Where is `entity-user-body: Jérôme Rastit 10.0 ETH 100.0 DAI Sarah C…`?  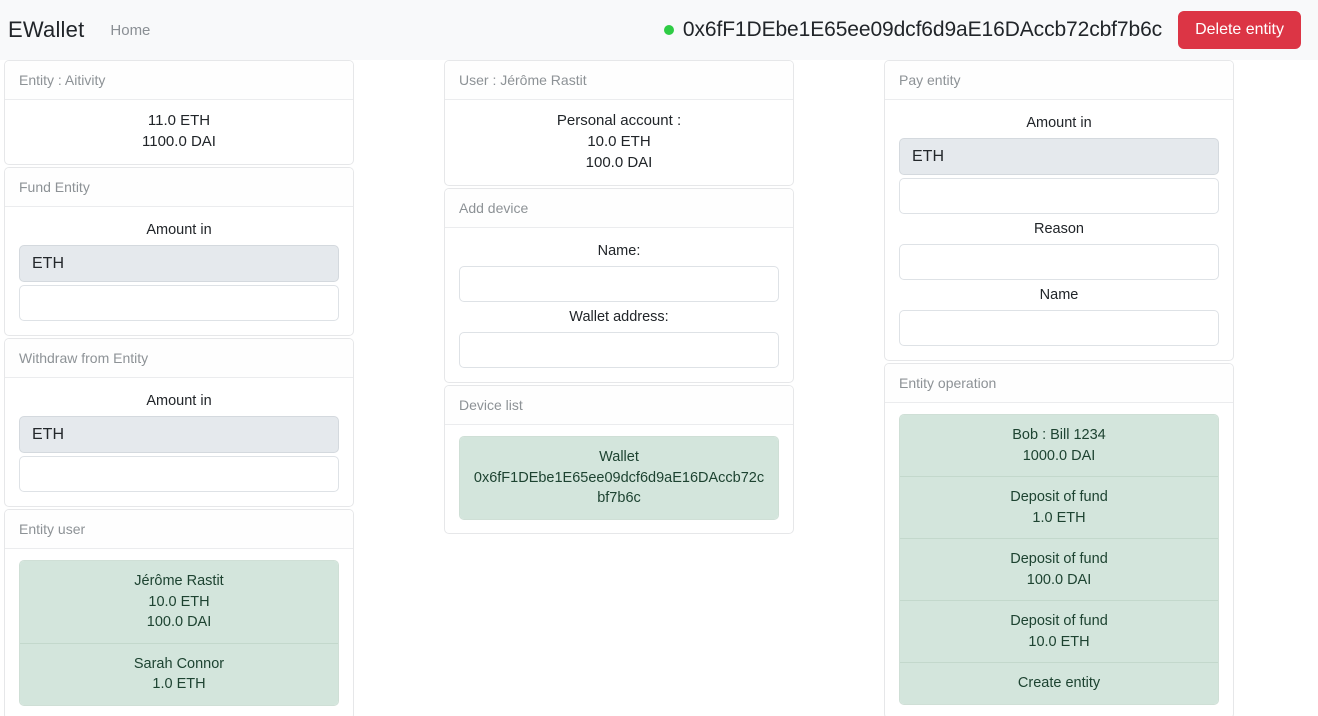 entity-user-body: Jérôme Rastit 10.0 ETH 100.0 DAI Sarah C… is located at coordinates (179, 632).